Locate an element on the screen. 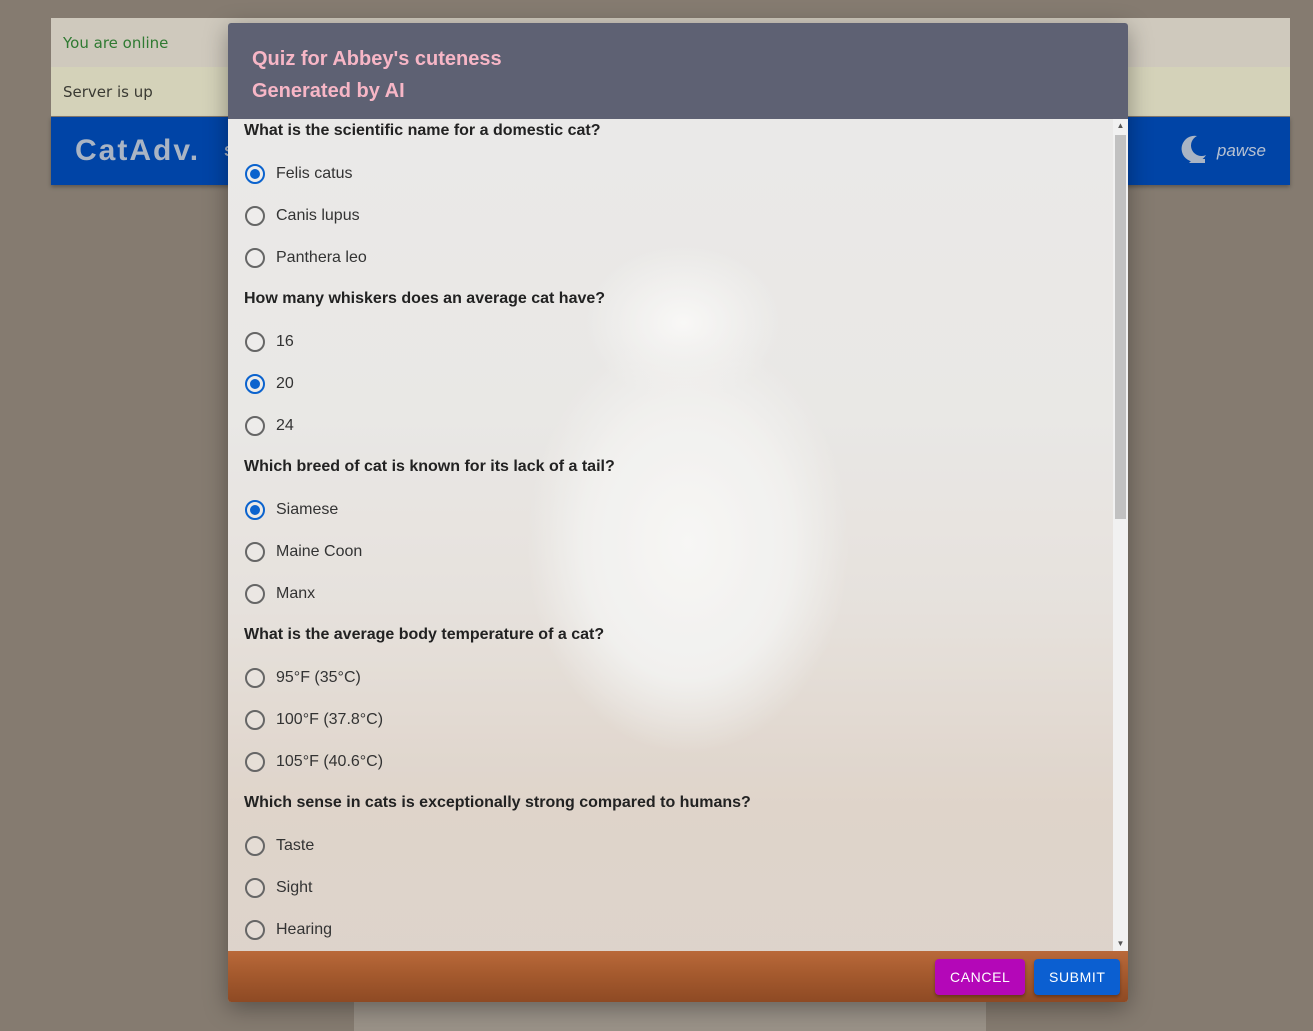 This screenshot has width=1313, height=1031. option-20: 20 is located at coordinates (670, 384).